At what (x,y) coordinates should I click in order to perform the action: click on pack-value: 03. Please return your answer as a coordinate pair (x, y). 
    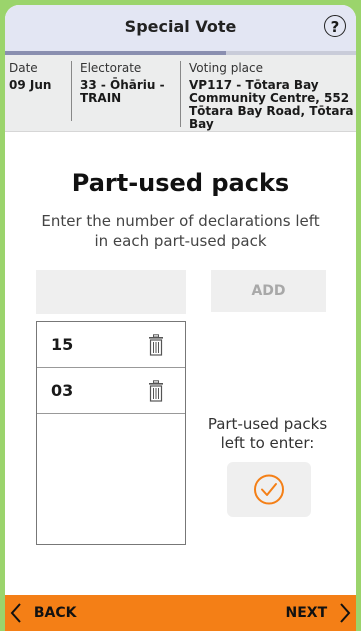
    Looking at the image, I should click on (62, 390).